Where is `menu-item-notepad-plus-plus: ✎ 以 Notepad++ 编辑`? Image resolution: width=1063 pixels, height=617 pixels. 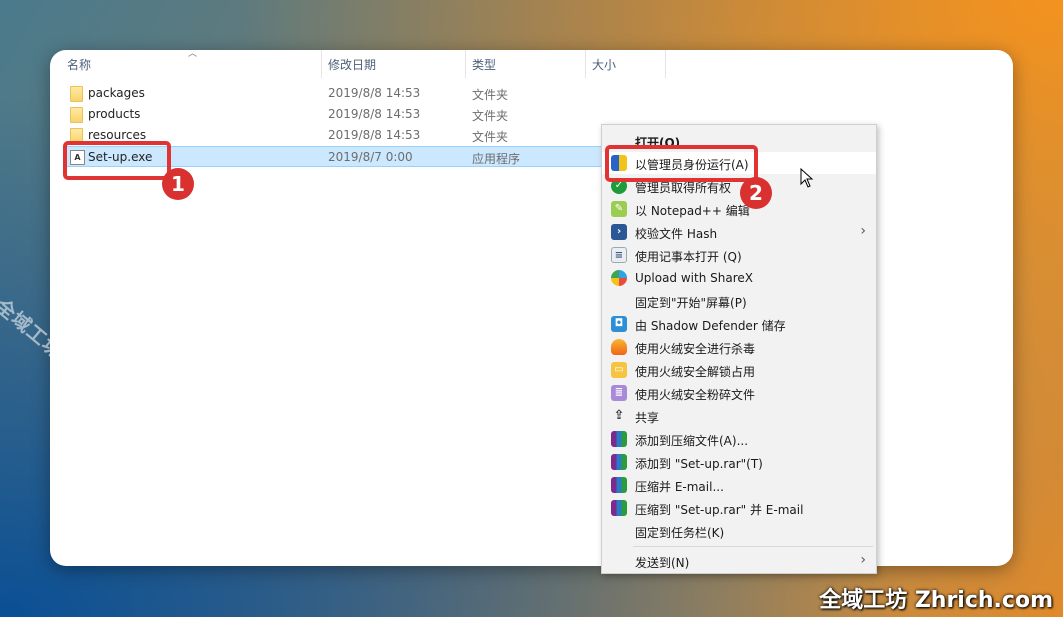
menu-item-notepad-plus-plus: ✎ 以 Notepad++ 编辑 is located at coordinates (739, 209).